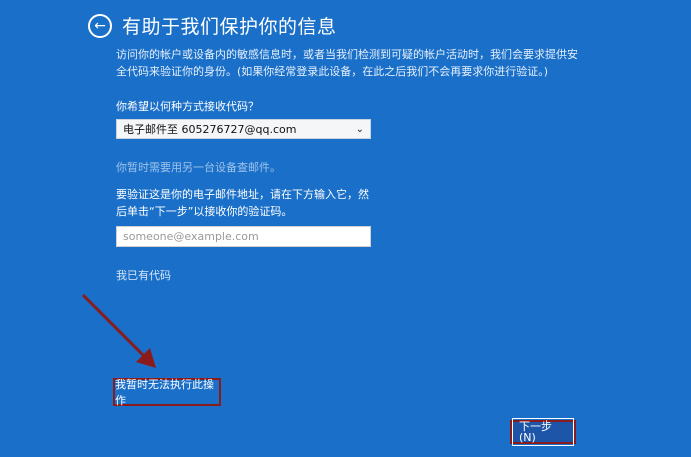  I want to click on cant-do-now-label: 我暂时无法执行此操作, so click(164, 392).